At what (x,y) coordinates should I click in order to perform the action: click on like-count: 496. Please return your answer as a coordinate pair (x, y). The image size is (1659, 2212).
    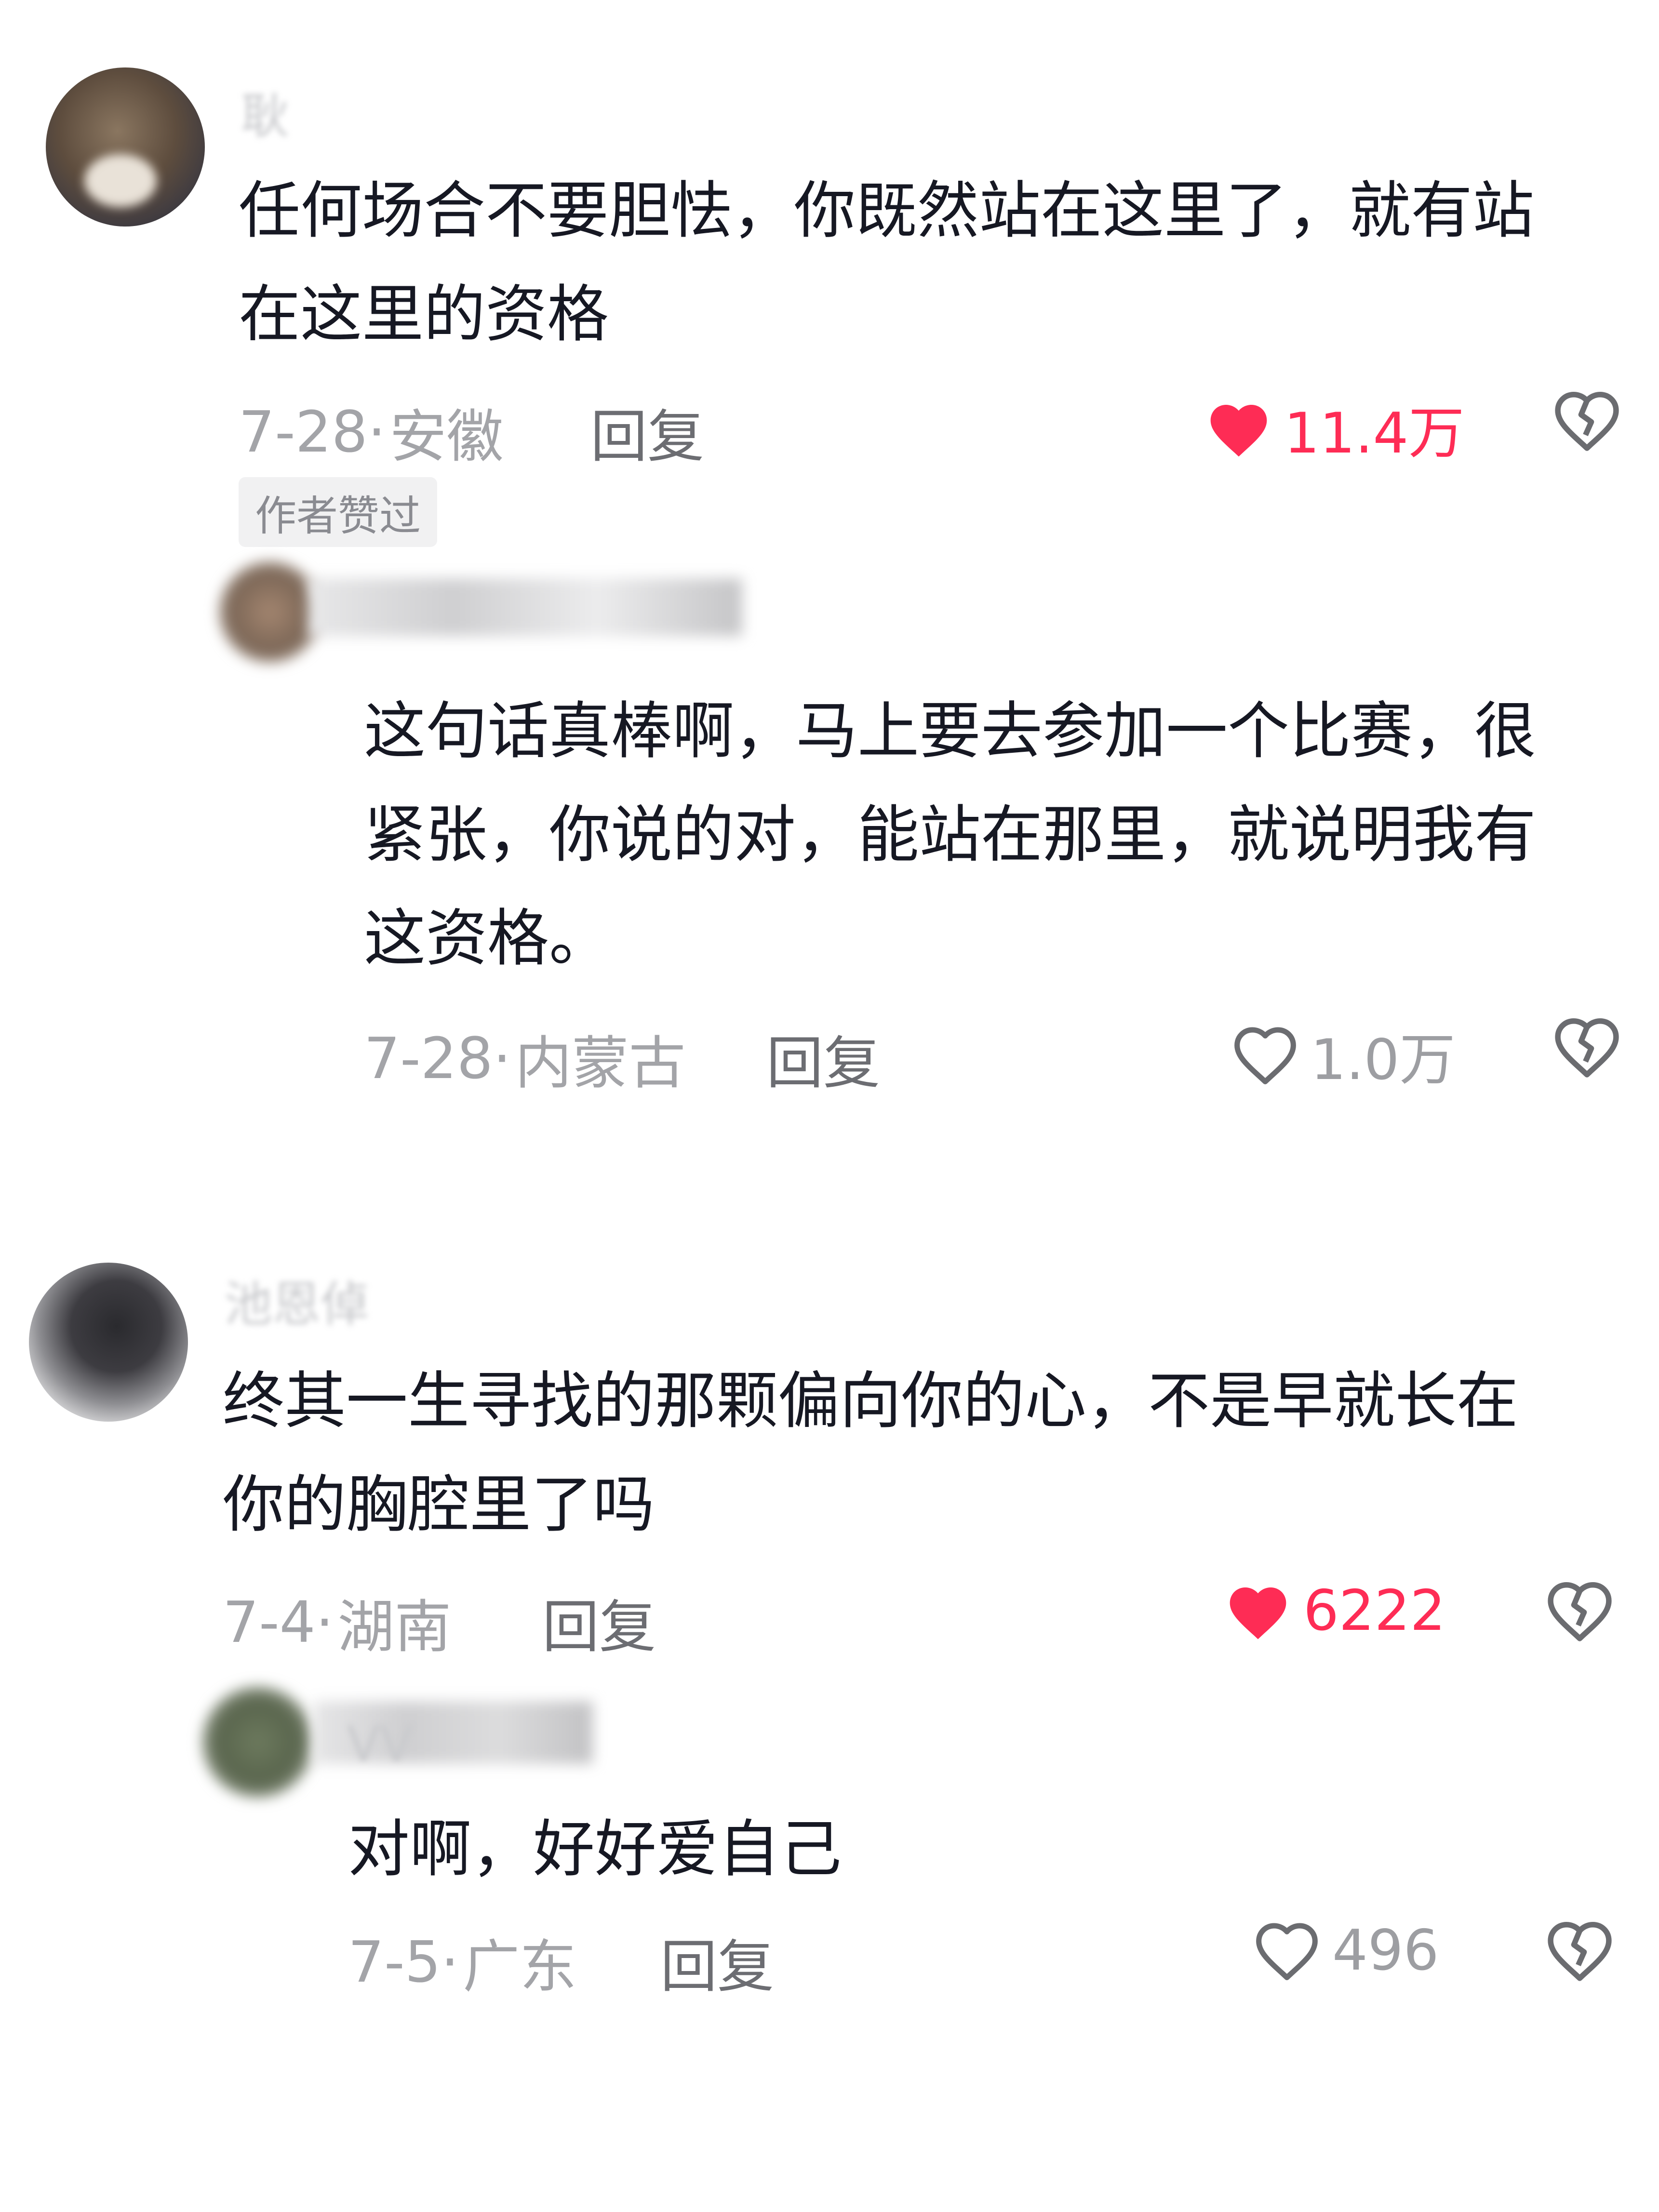
    Looking at the image, I should click on (1385, 1950).